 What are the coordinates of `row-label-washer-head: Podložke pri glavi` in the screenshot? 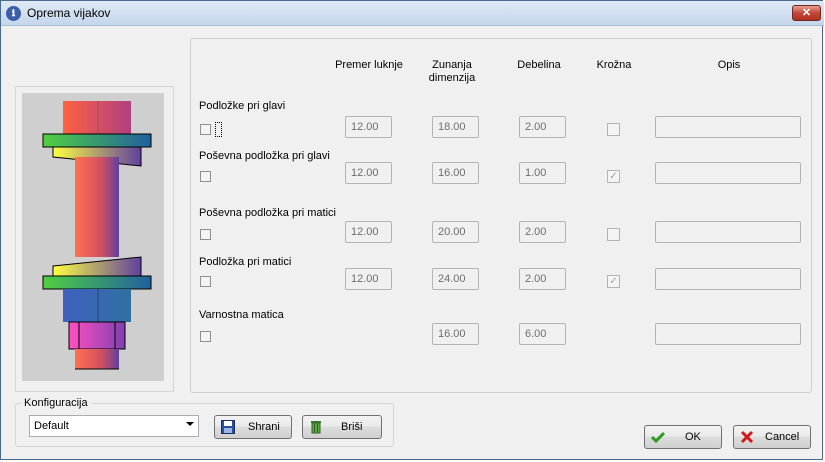 It's located at (242, 106).